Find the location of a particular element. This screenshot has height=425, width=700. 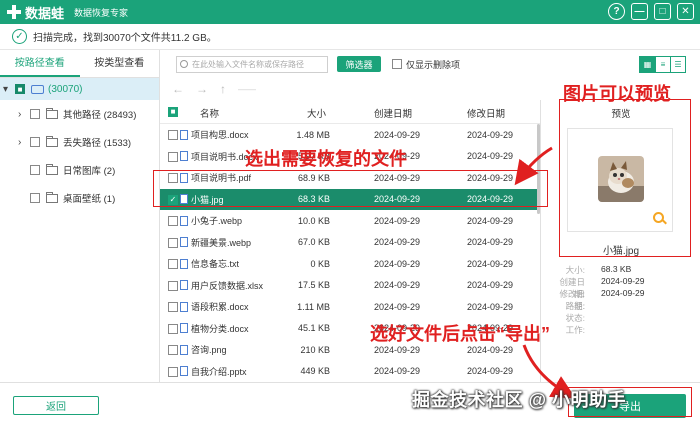

table-row: ✓ 小猫.jpg 68.3 KB 2024-09-29 2024-09-29 is located at coordinates (350, 199).